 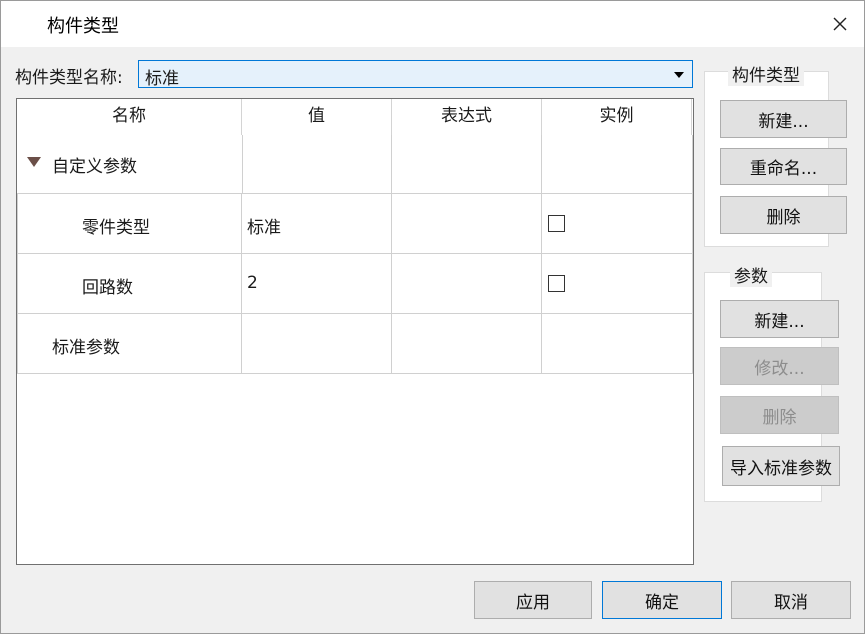 What do you see at coordinates (662, 600) in the screenshot?
I see `ok-button: 确定` at bounding box center [662, 600].